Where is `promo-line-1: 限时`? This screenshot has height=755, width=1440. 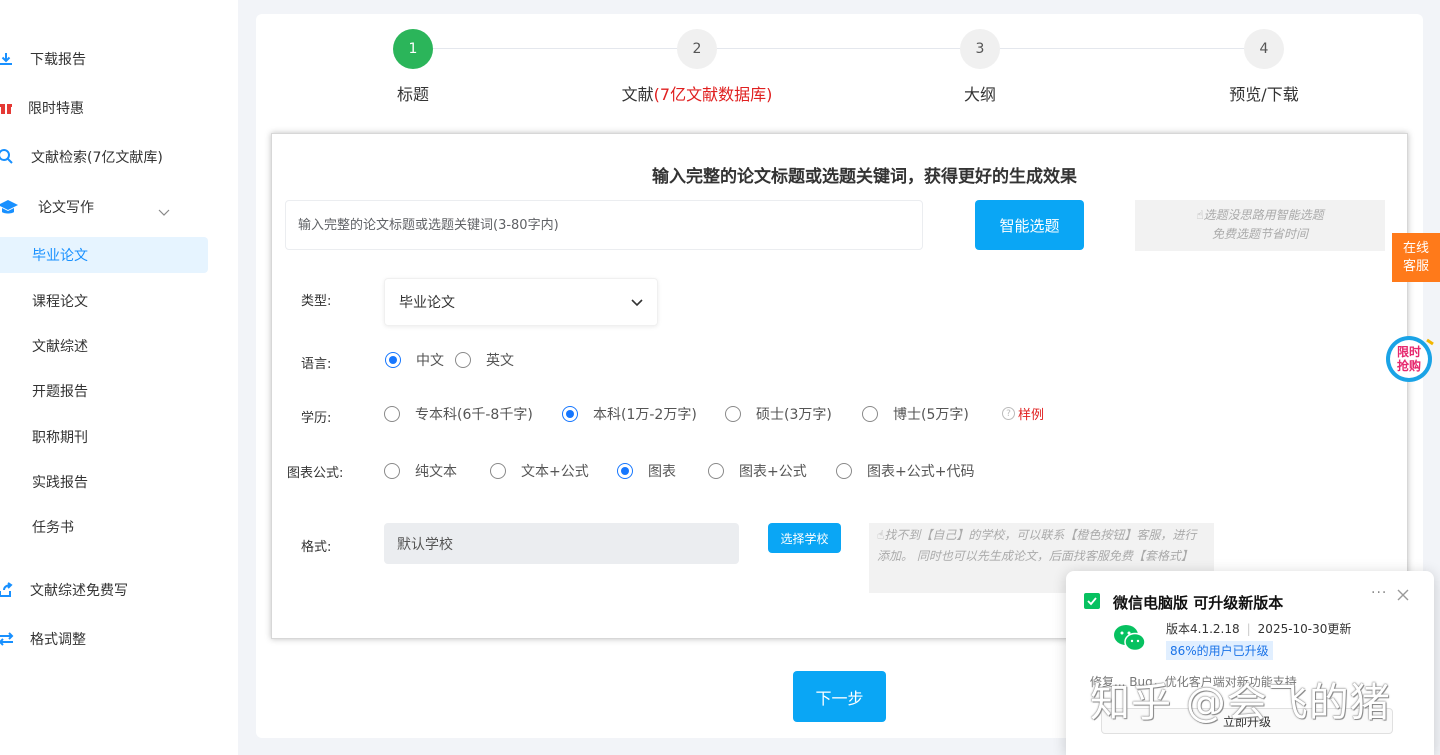
promo-line-1: 限时 is located at coordinates (1409, 351).